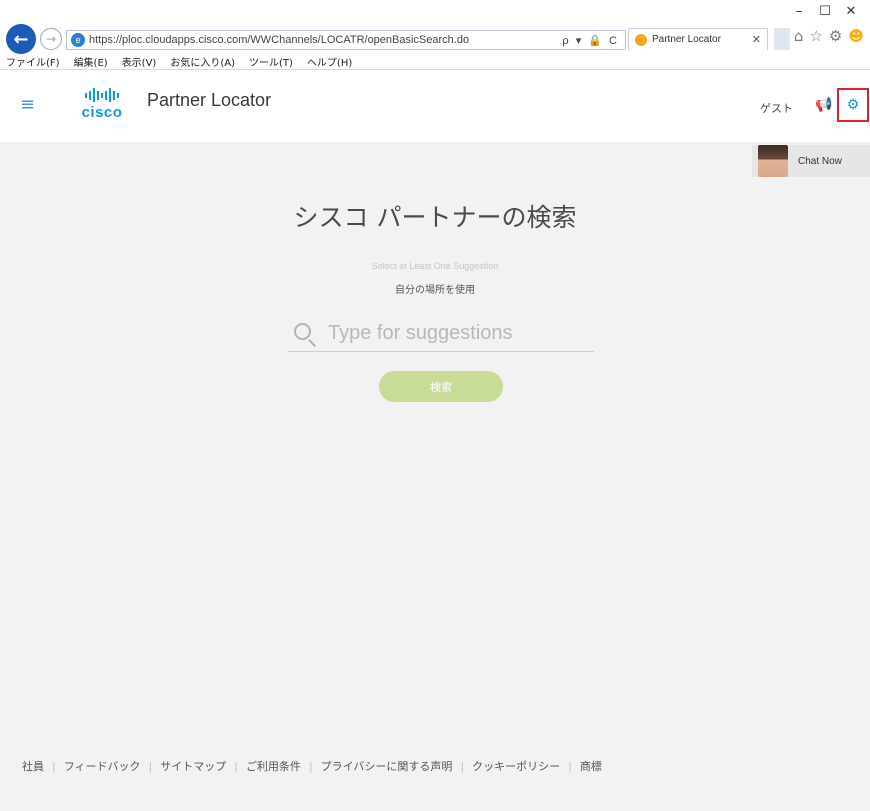 Image resolution: width=870 pixels, height=811 pixels. I want to click on hamburger-menu-icon: ≡, so click(27, 105).